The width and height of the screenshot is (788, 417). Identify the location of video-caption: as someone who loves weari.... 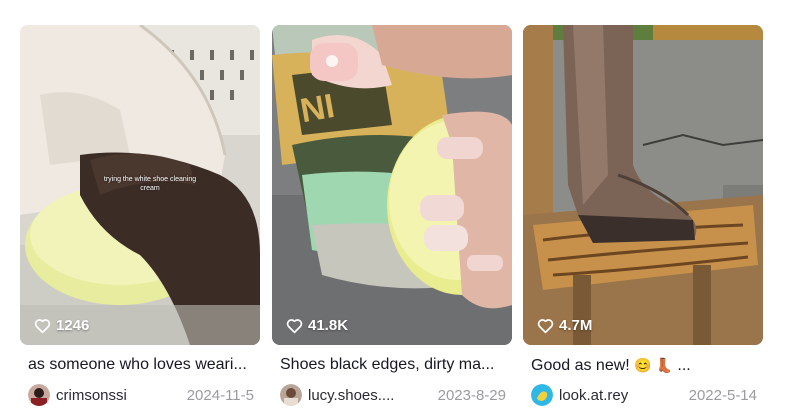
(139, 365).